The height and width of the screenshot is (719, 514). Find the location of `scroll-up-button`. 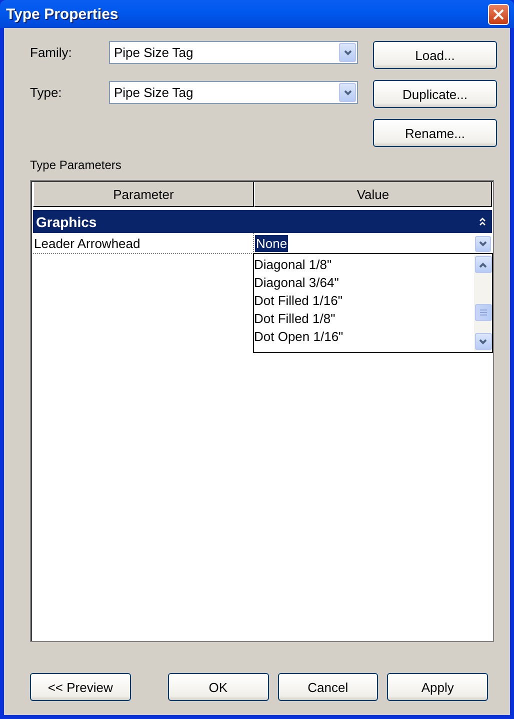

scroll-up-button is located at coordinates (483, 264).